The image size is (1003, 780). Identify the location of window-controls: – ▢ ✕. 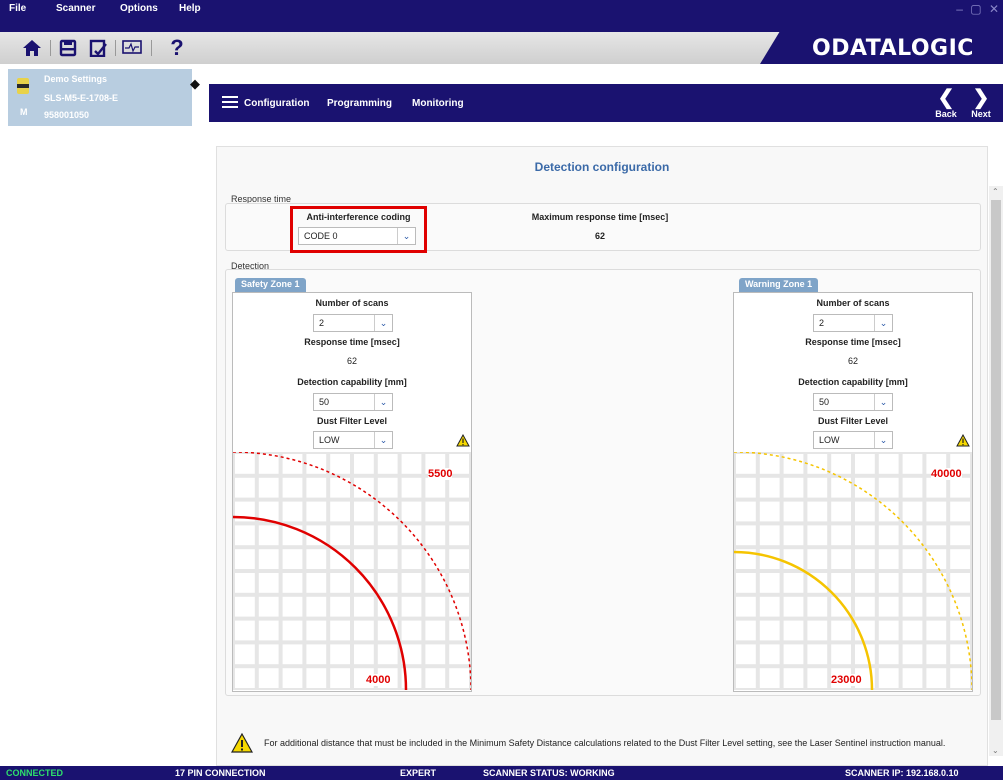
(975, 9).